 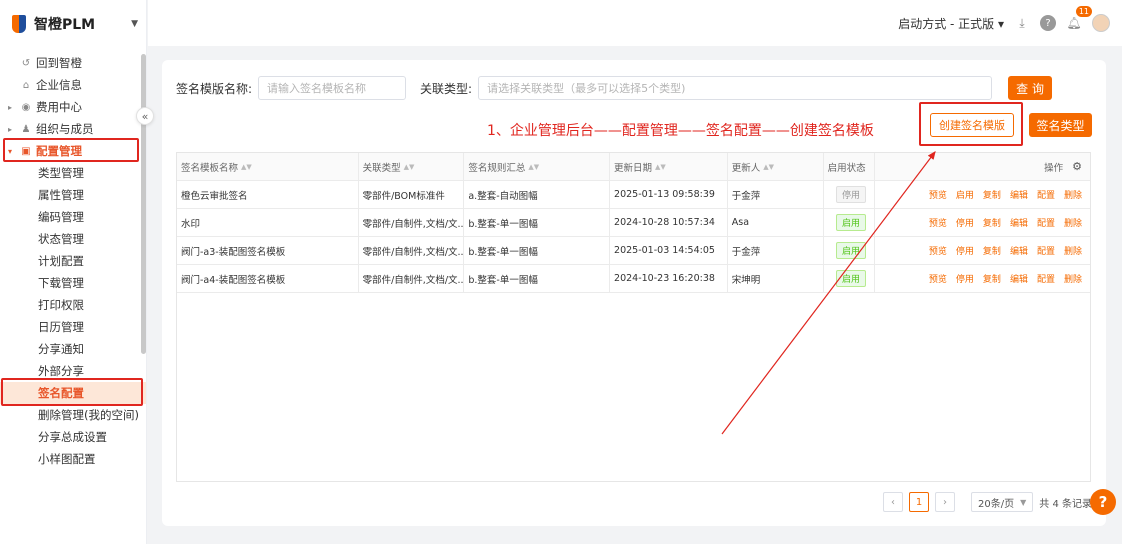 I want to click on name-input: 请输入签名模板名称, so click(x=332, y=88).